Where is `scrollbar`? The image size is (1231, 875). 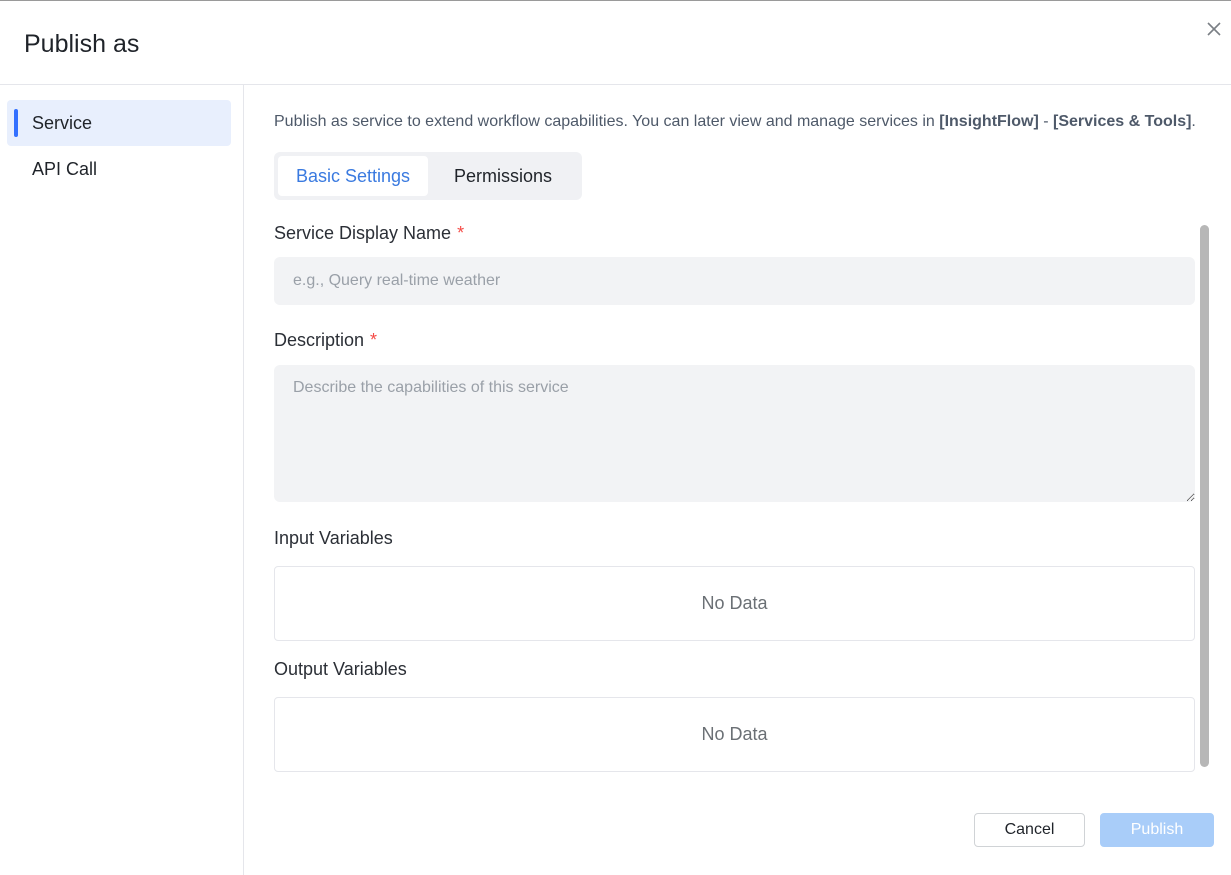 scrollbar is located at coordinates (1204, 496).